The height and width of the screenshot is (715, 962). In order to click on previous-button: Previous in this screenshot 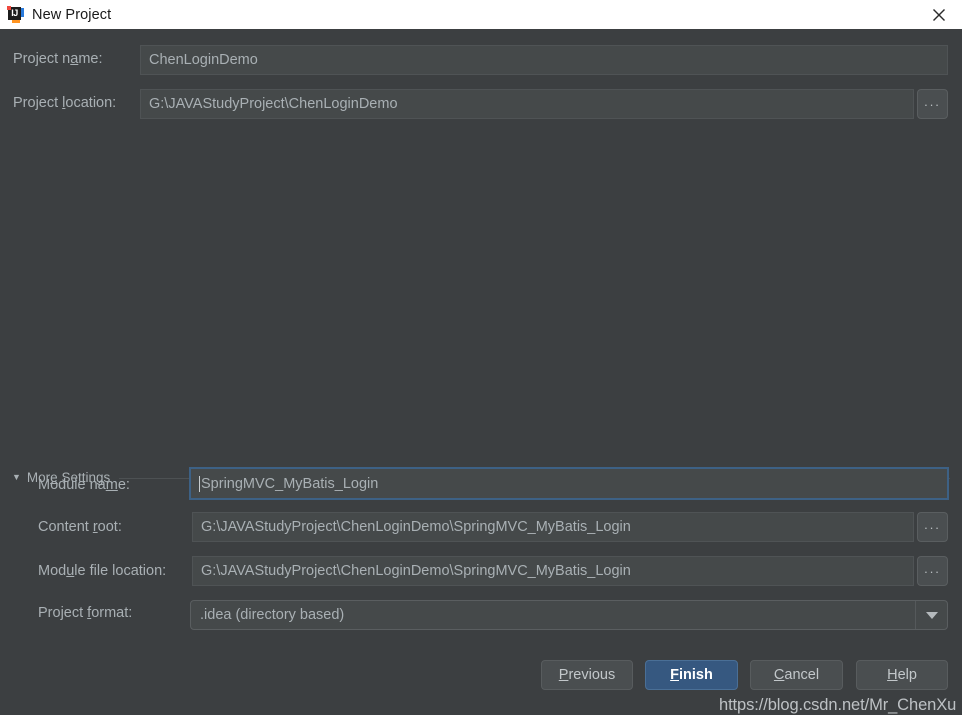, I will do `click(587, 675)`.